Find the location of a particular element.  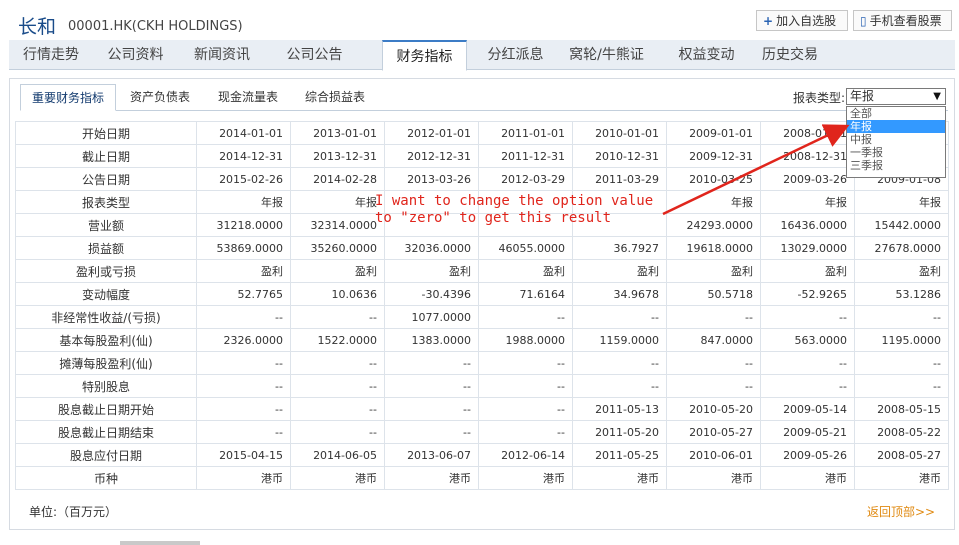

table-cell: 2008-05-22 is located at coordinates (901, 432).